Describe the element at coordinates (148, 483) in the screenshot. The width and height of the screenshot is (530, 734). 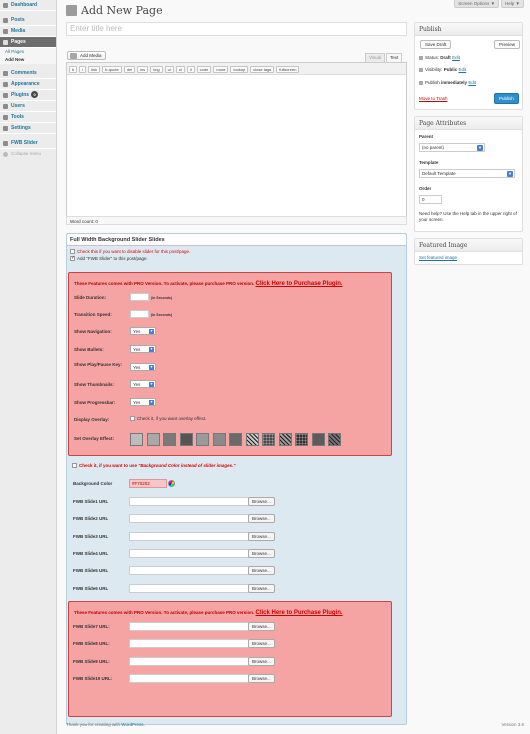
I see `bgcolor-input: #F70202` at that location.